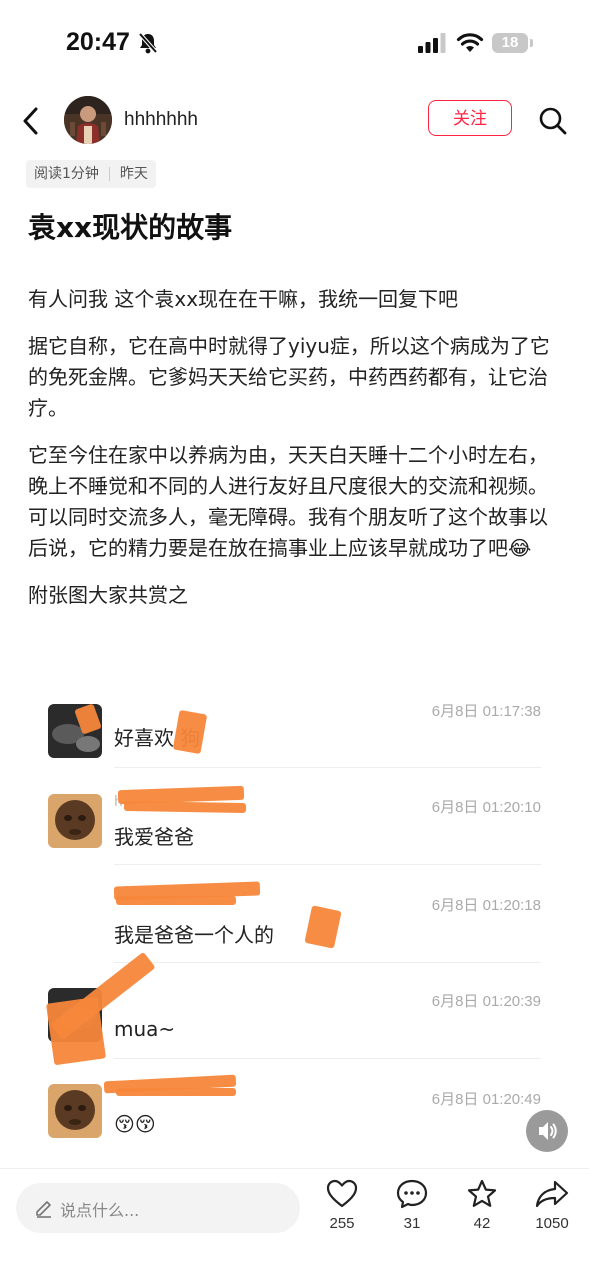 The height and width of the screenshot is (1281, 589). I want to click on chat-time: 6月8日 01:20:39, so click(486, 1001).